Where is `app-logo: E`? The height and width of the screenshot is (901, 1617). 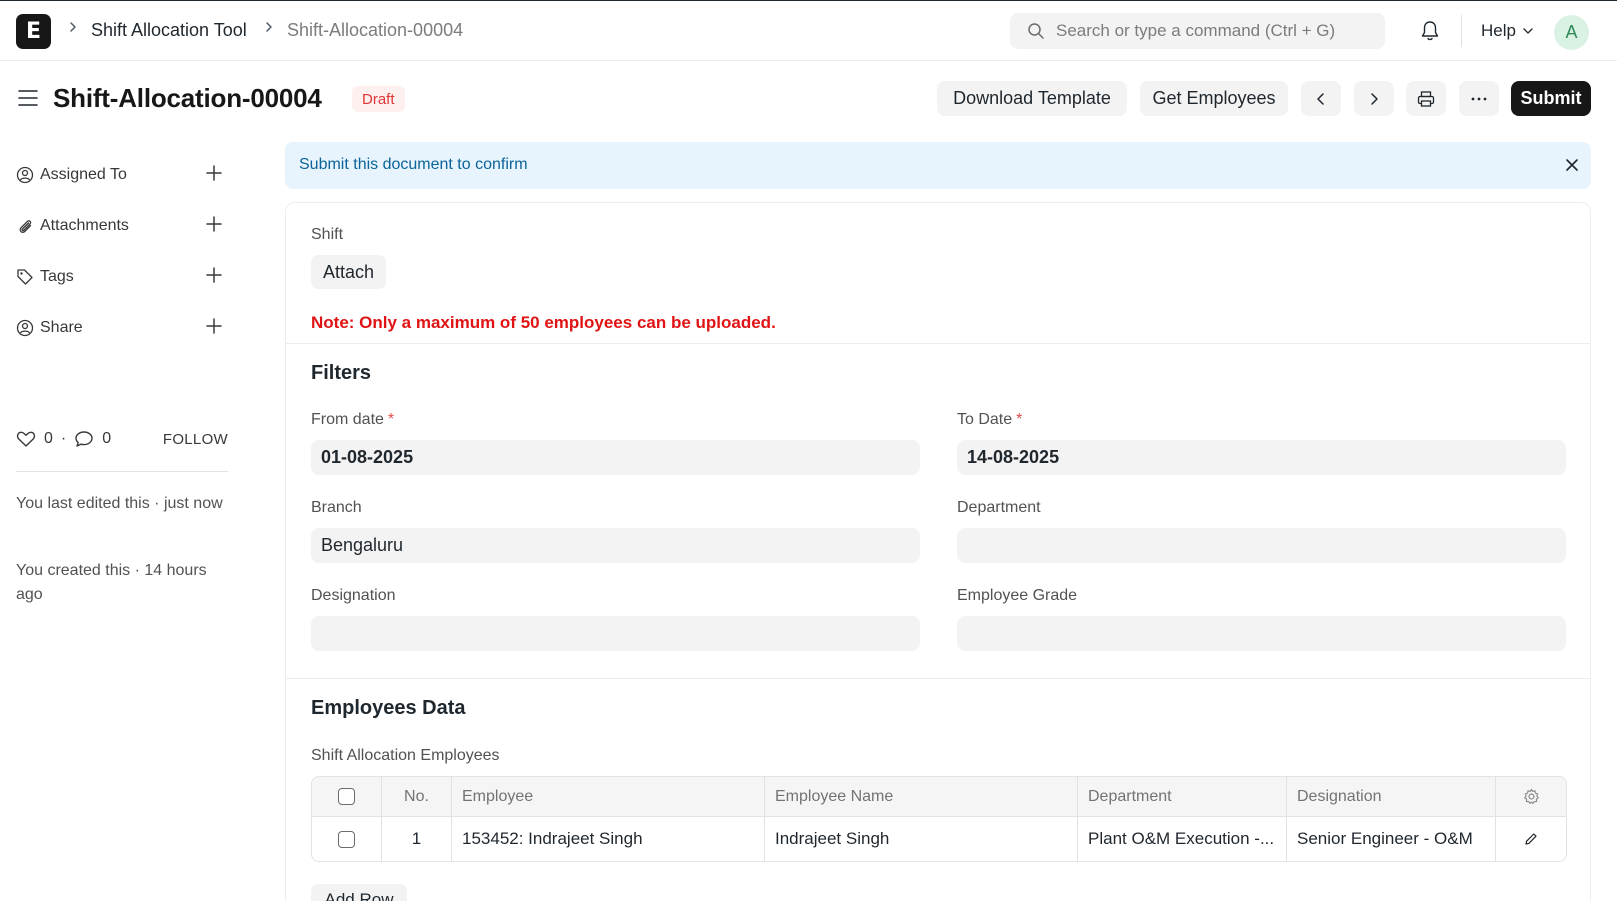
app-logo: E is located at coordinates (33, 31).